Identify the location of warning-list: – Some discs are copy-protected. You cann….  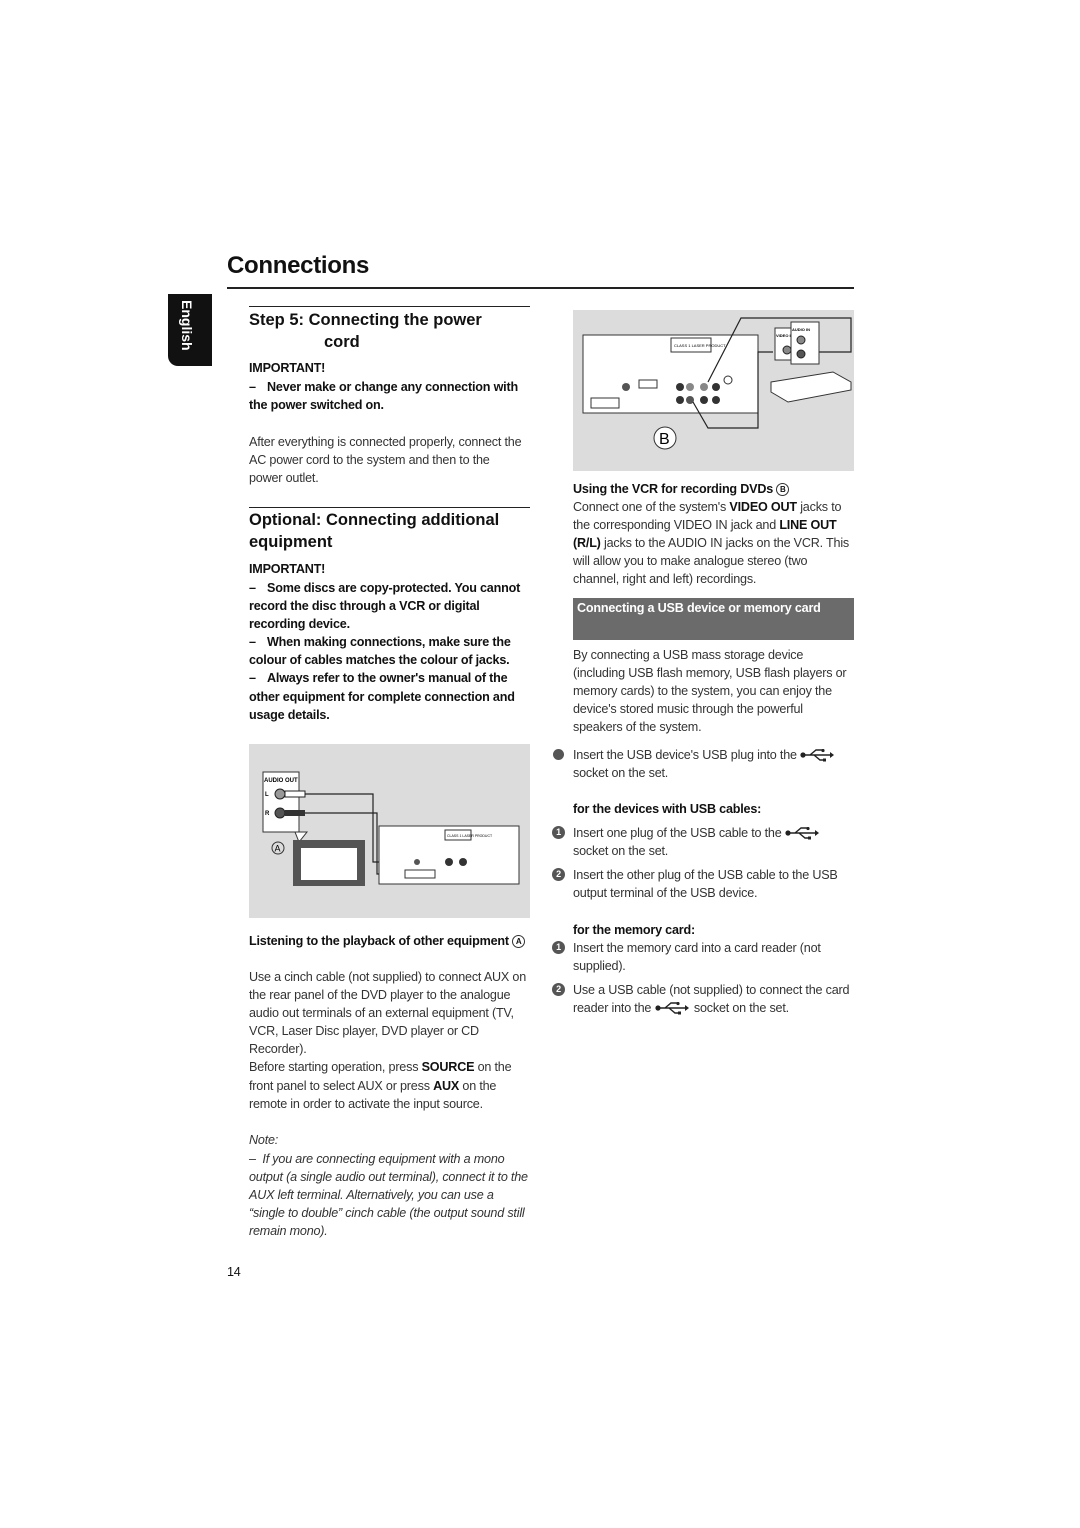
(390, 651).